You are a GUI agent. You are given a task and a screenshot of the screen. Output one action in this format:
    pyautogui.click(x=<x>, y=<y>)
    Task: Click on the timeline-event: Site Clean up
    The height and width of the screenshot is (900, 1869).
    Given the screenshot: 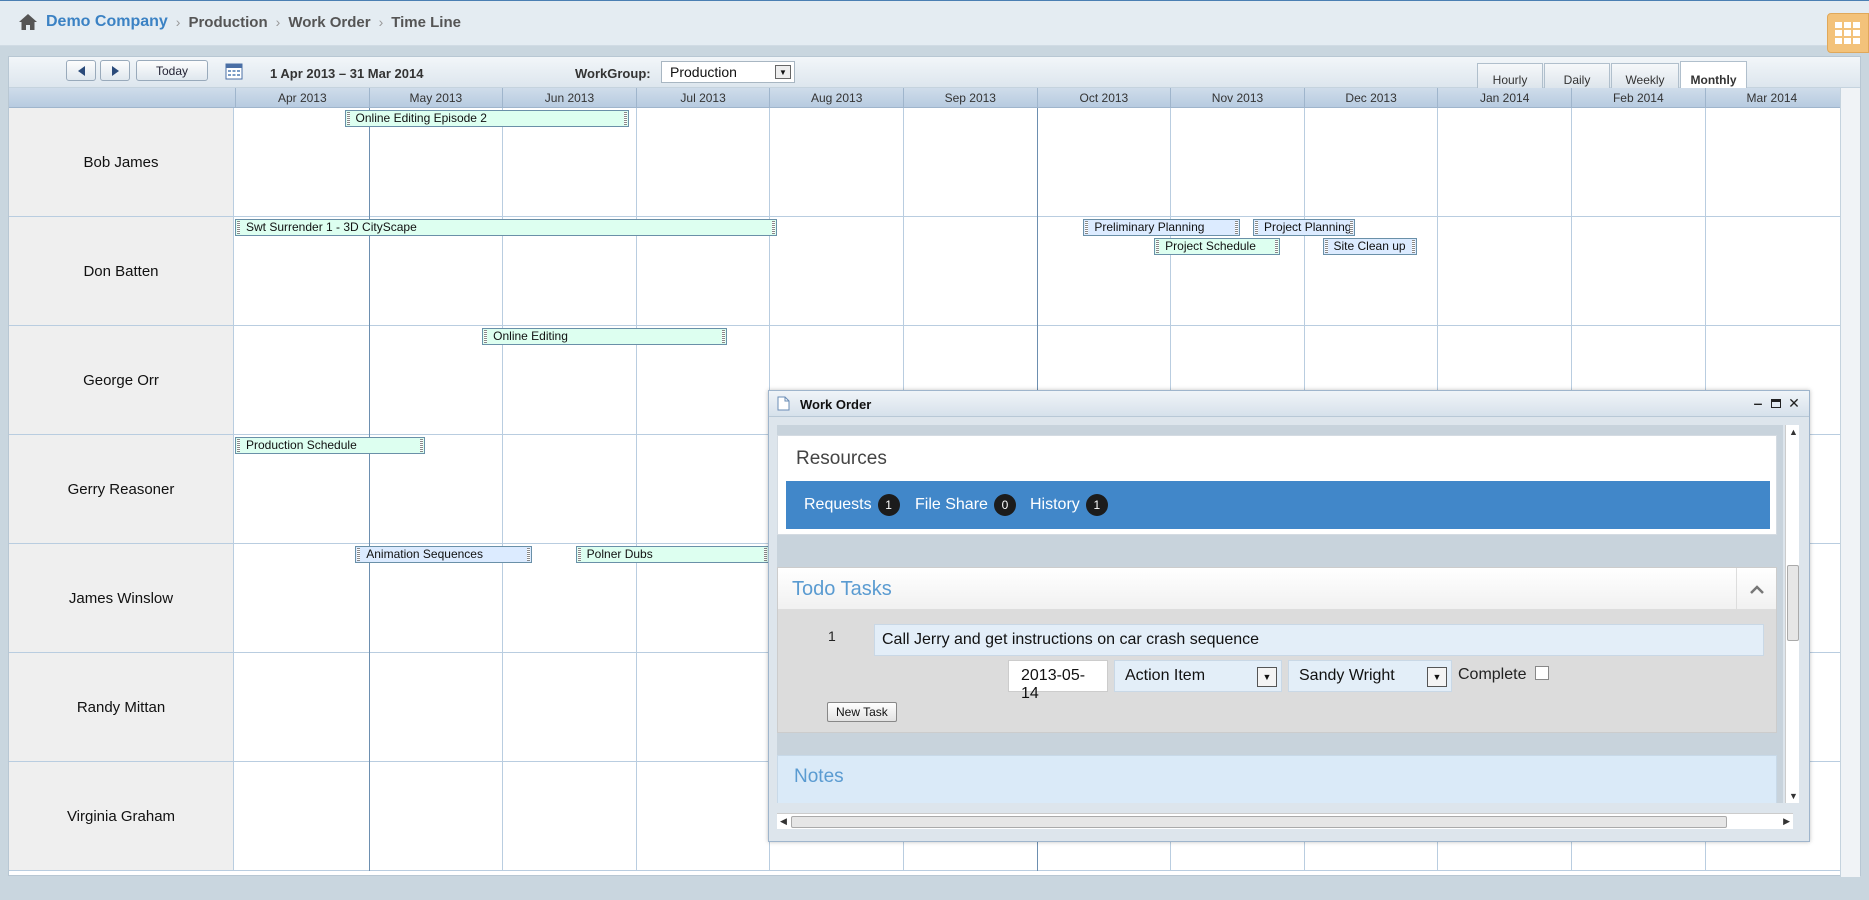 What is the action you would take?
    pyautogui.click(x=1370, y=246)
    